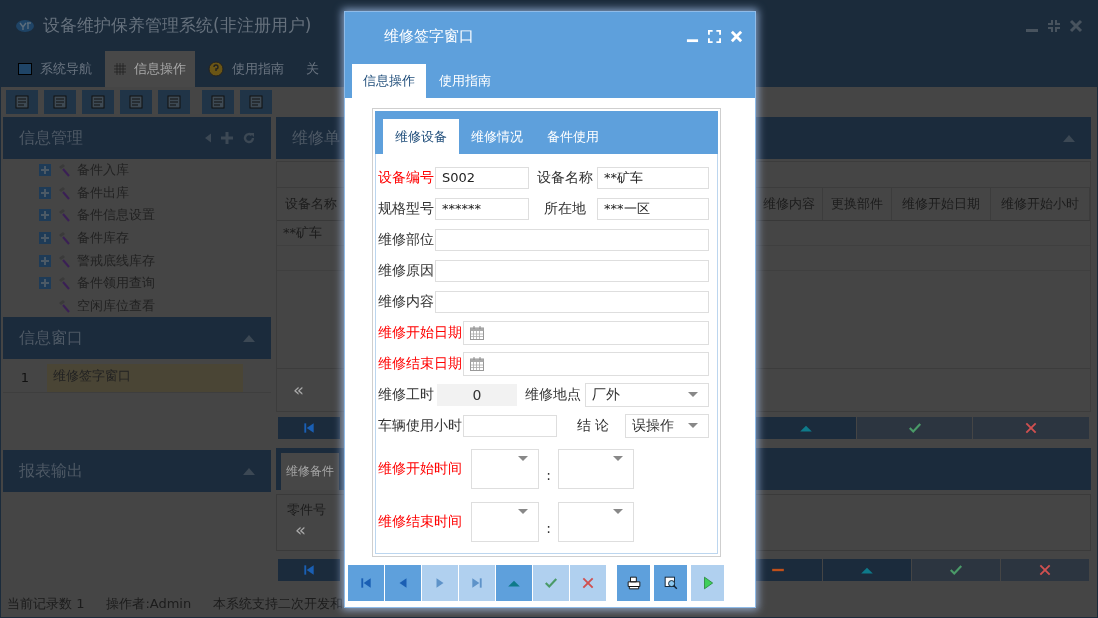 This screenshot has height=618, width=1098. What do you see at coordinates (565, 208) in the screenshot?
I see `field-label: 所在地` at bounding box center [565, 208].